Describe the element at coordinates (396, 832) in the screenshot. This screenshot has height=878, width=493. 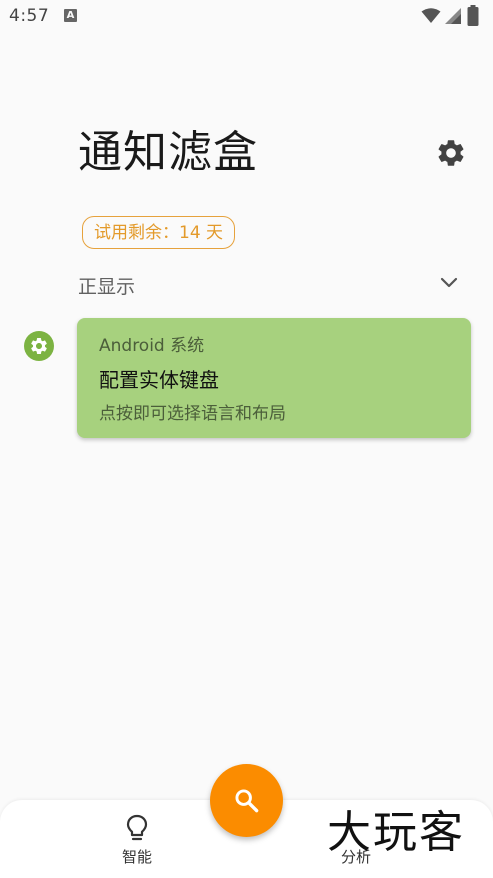
I see `watermark-logo: 大玩客` at that location.